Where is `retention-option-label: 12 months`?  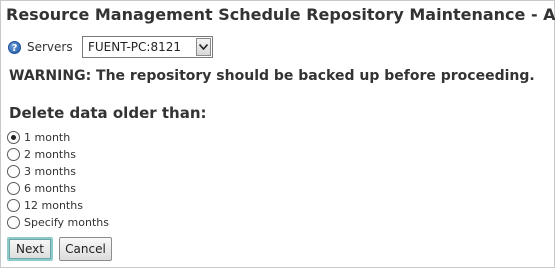 retention-option-label: 12 months is located at coordinates (53, 205).